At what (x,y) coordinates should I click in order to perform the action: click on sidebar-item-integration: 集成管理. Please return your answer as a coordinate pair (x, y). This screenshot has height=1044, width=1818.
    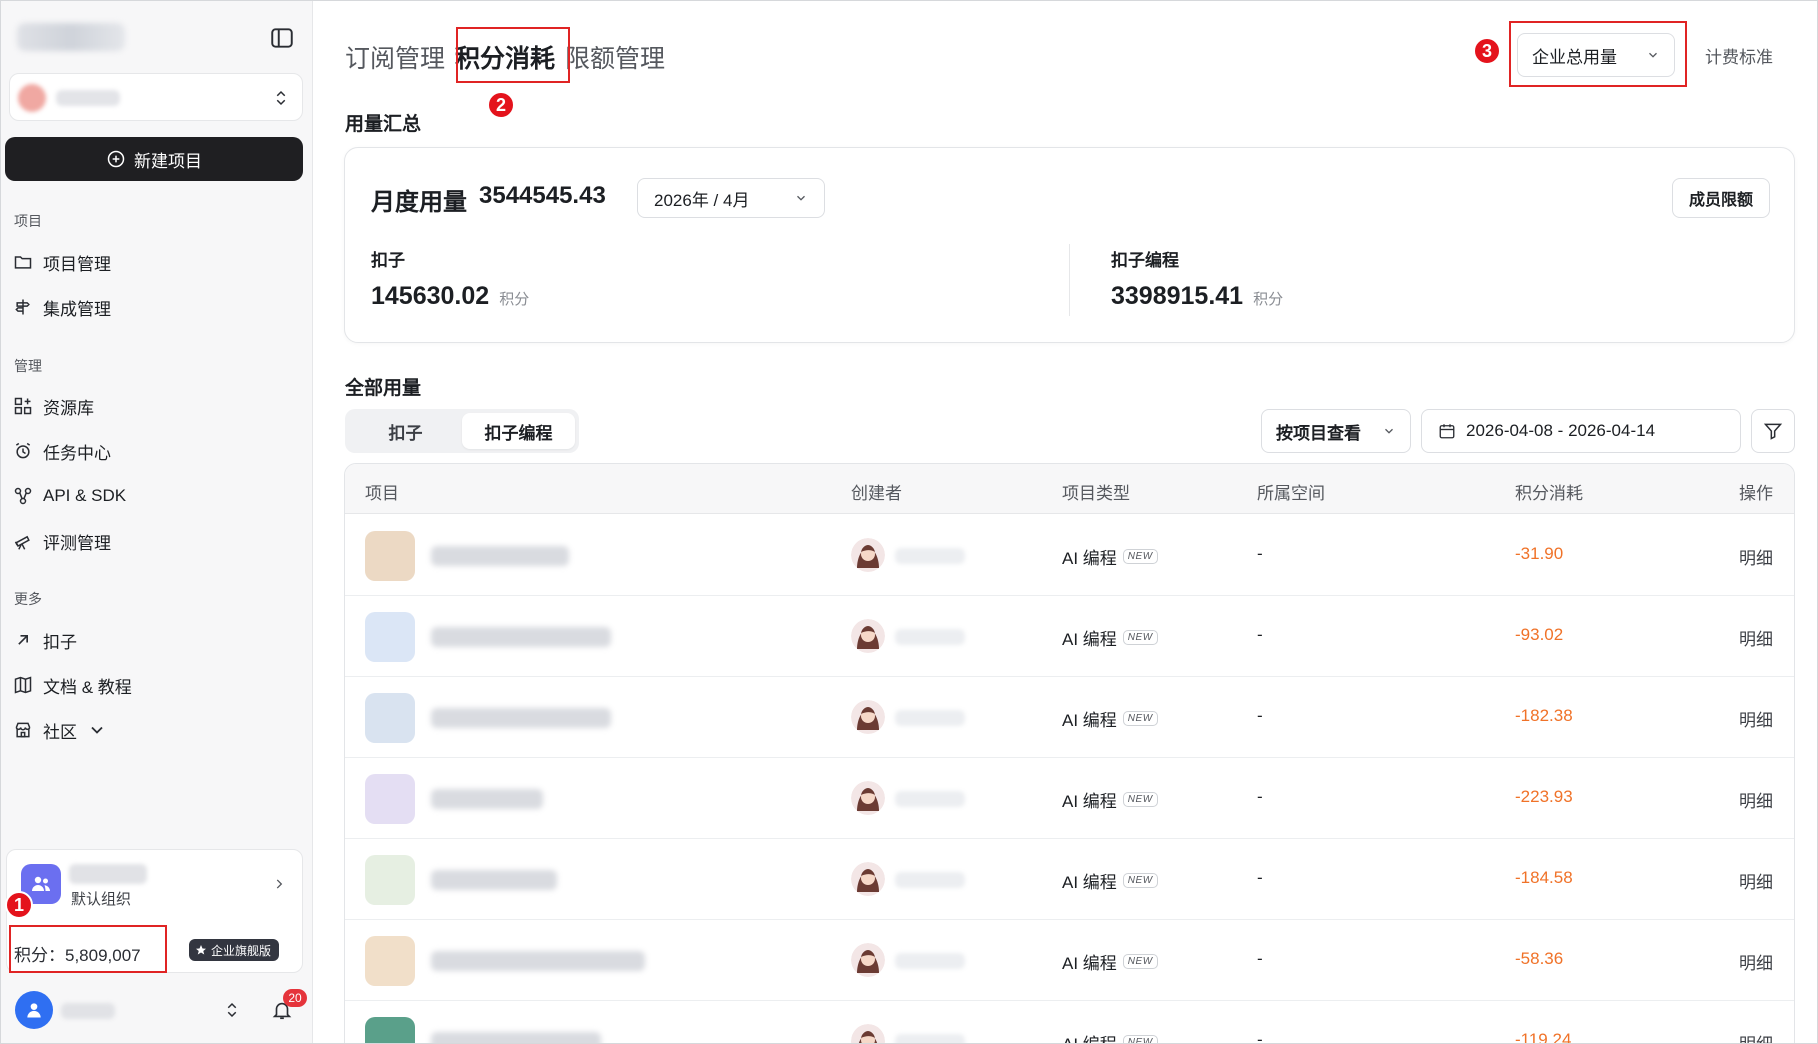
    Looking at the image, I should click on (62, 307).